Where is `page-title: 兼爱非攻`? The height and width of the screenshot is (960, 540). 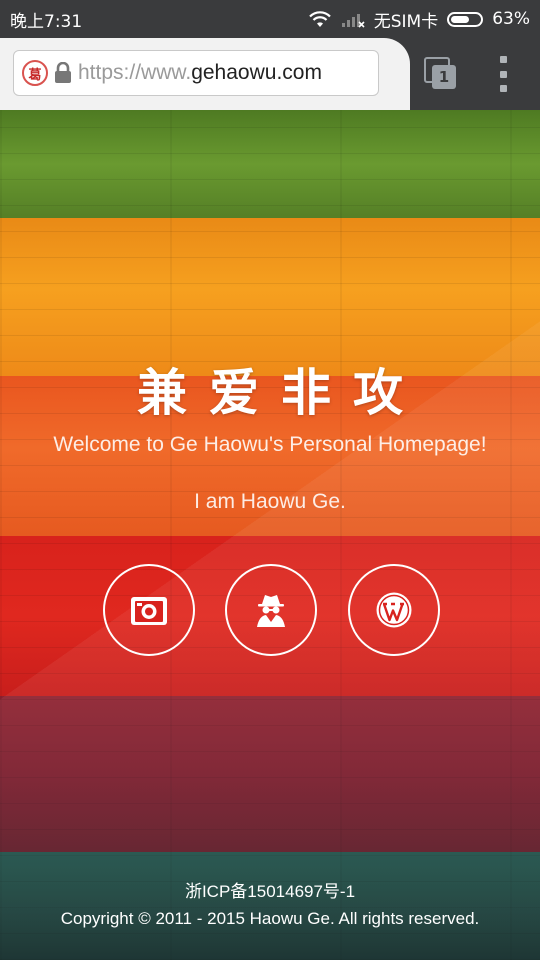
page-title: 兼爱非攻 is located at coordinates (281, 393).